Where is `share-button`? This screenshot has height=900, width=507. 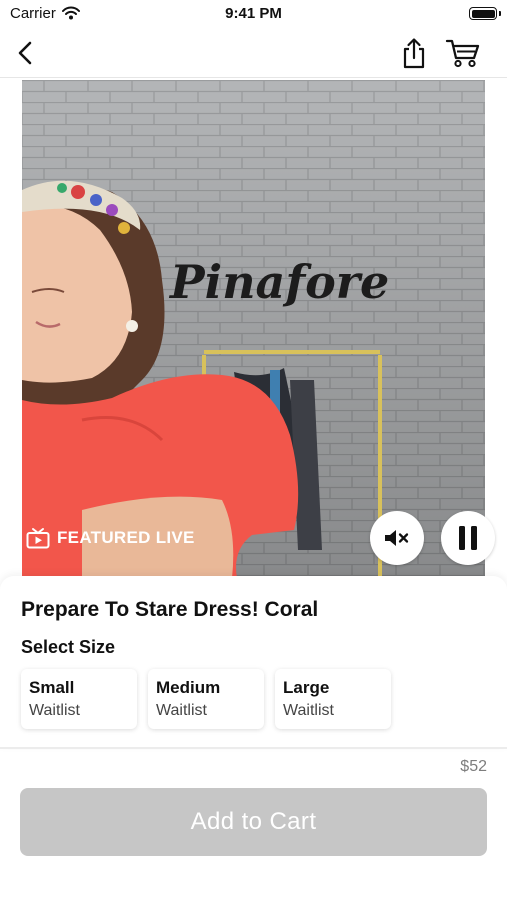
share-button is located at coordinates (414, 53).